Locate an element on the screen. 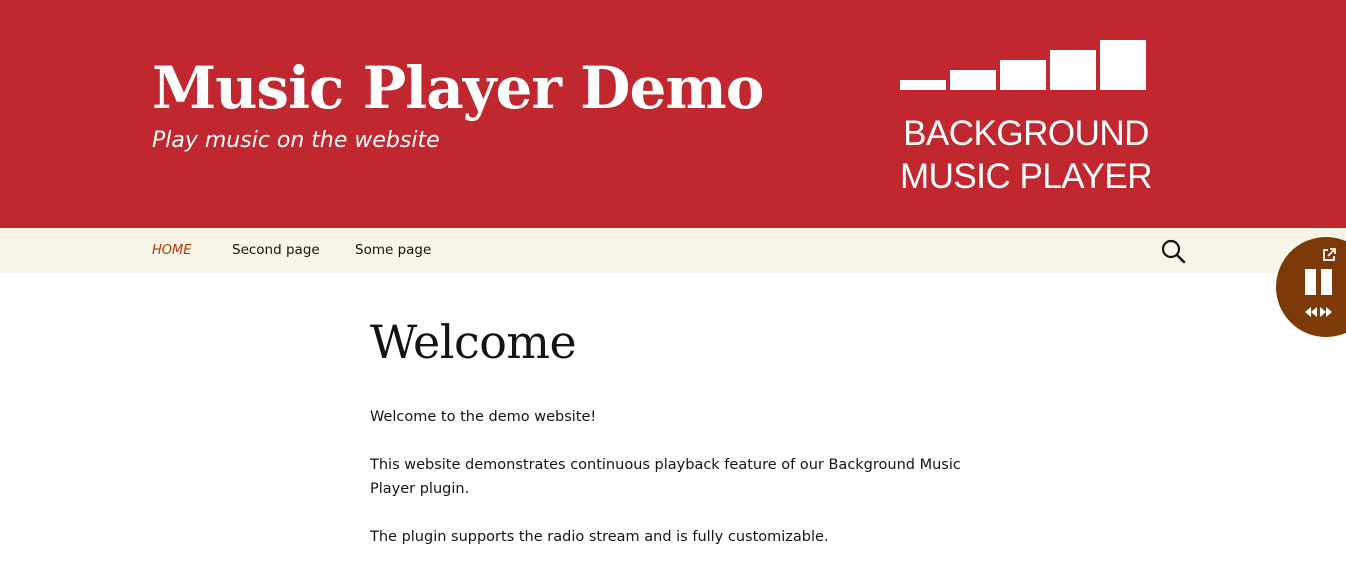 This screenshot has width=1346, height=570. search-icon is located at coordinates (1173, 251).